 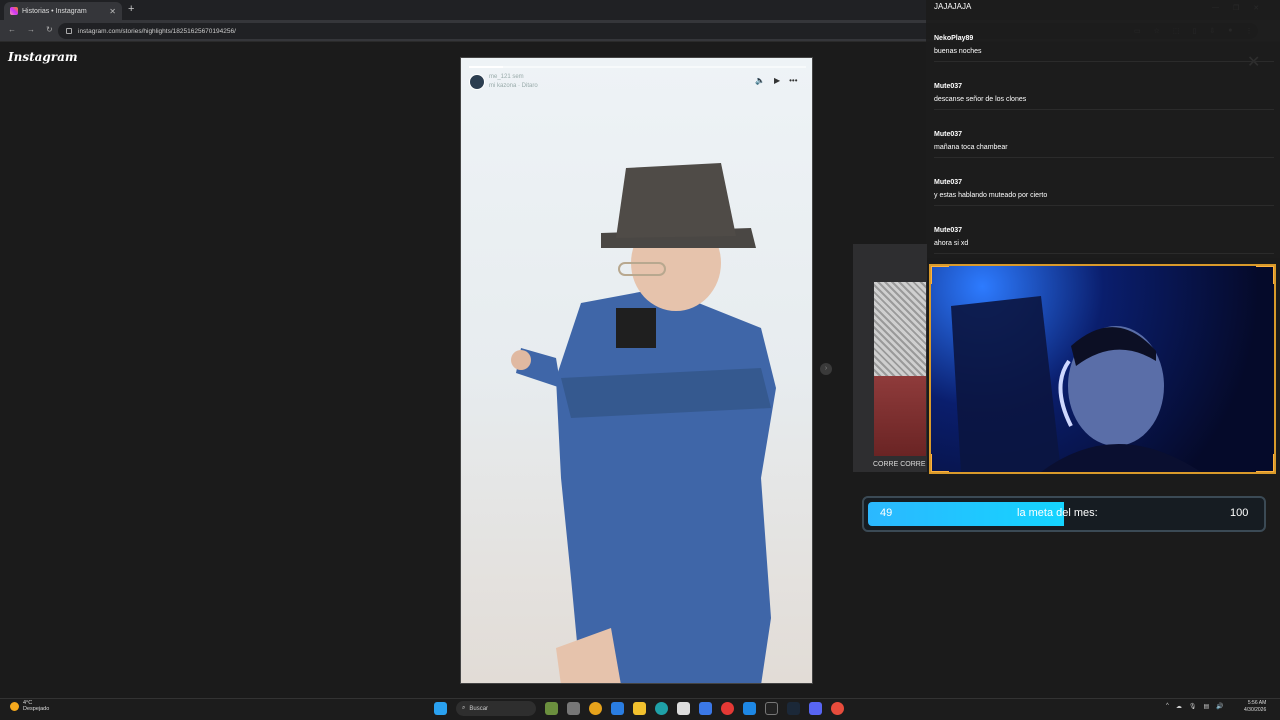 What do you see at coordinates (899, 464) in the screenshot?
I see `overlay-side-caption: CORRE CORRE` at bounding box center [899, 464].